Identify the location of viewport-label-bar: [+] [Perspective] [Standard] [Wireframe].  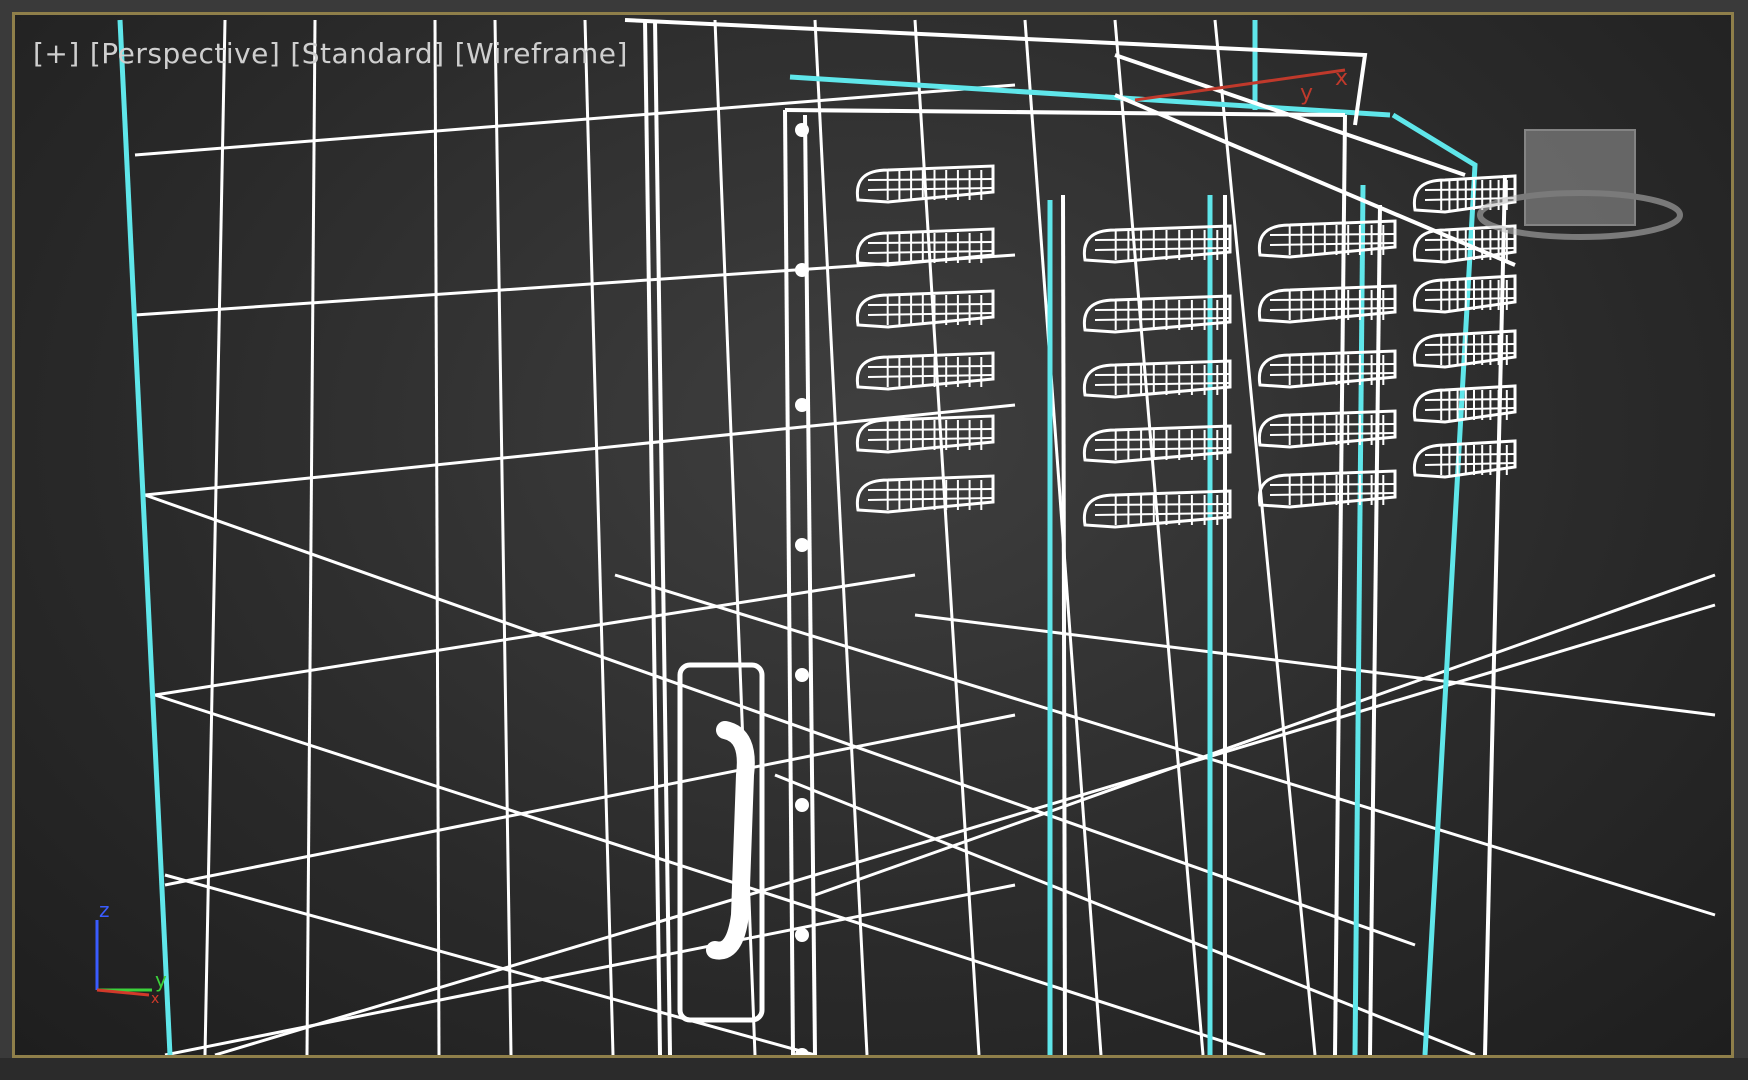
(330, 53).